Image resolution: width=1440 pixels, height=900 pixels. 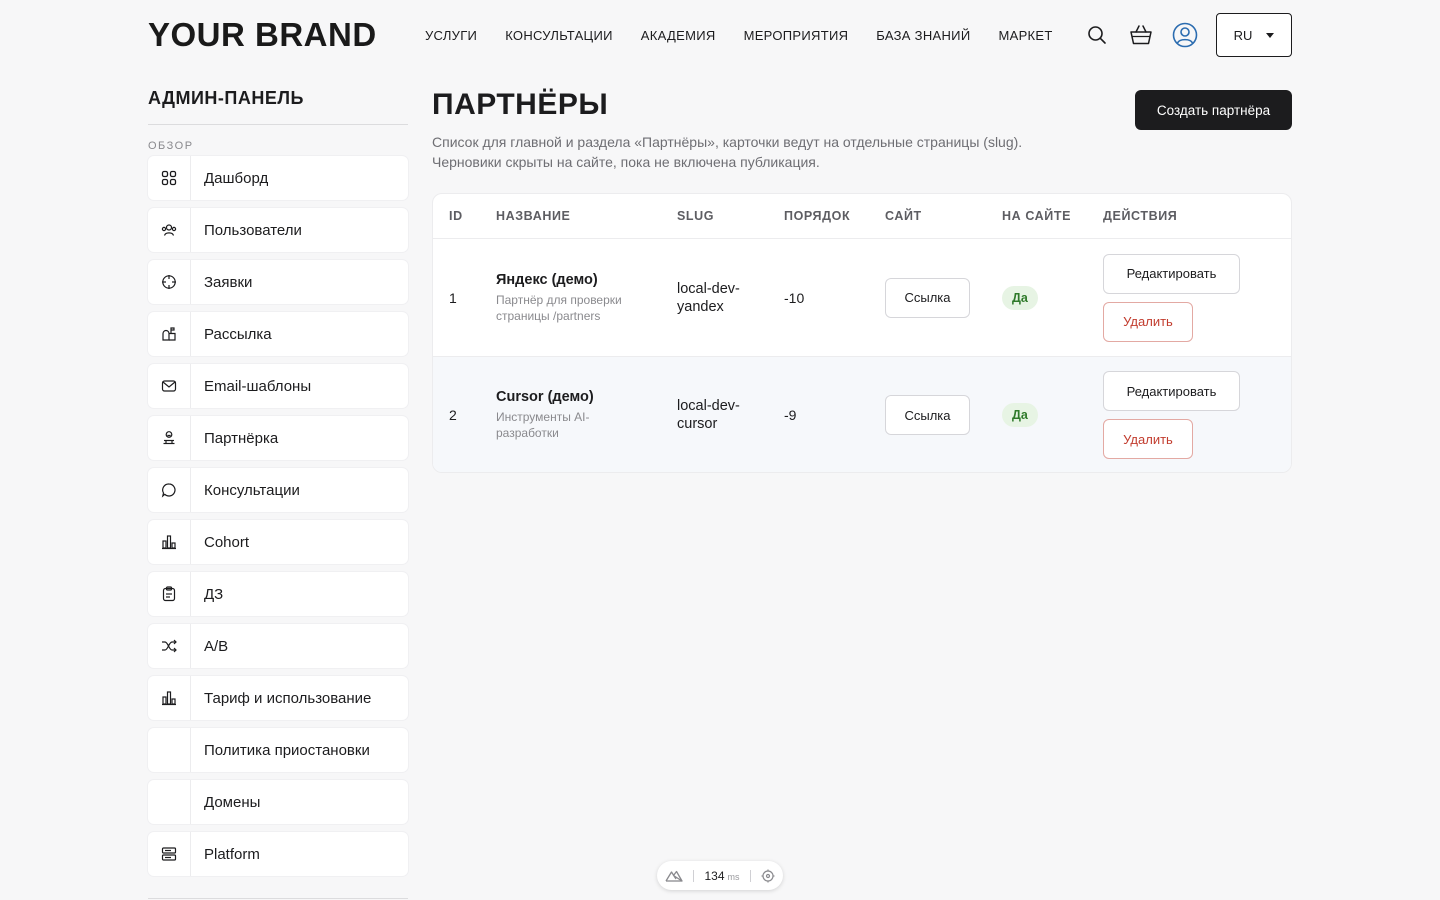 What do you see at coordinates (236, 178) in the screenshot?
I see `sidebar-item-label: Дашборд` at bounding box center [236, 178].